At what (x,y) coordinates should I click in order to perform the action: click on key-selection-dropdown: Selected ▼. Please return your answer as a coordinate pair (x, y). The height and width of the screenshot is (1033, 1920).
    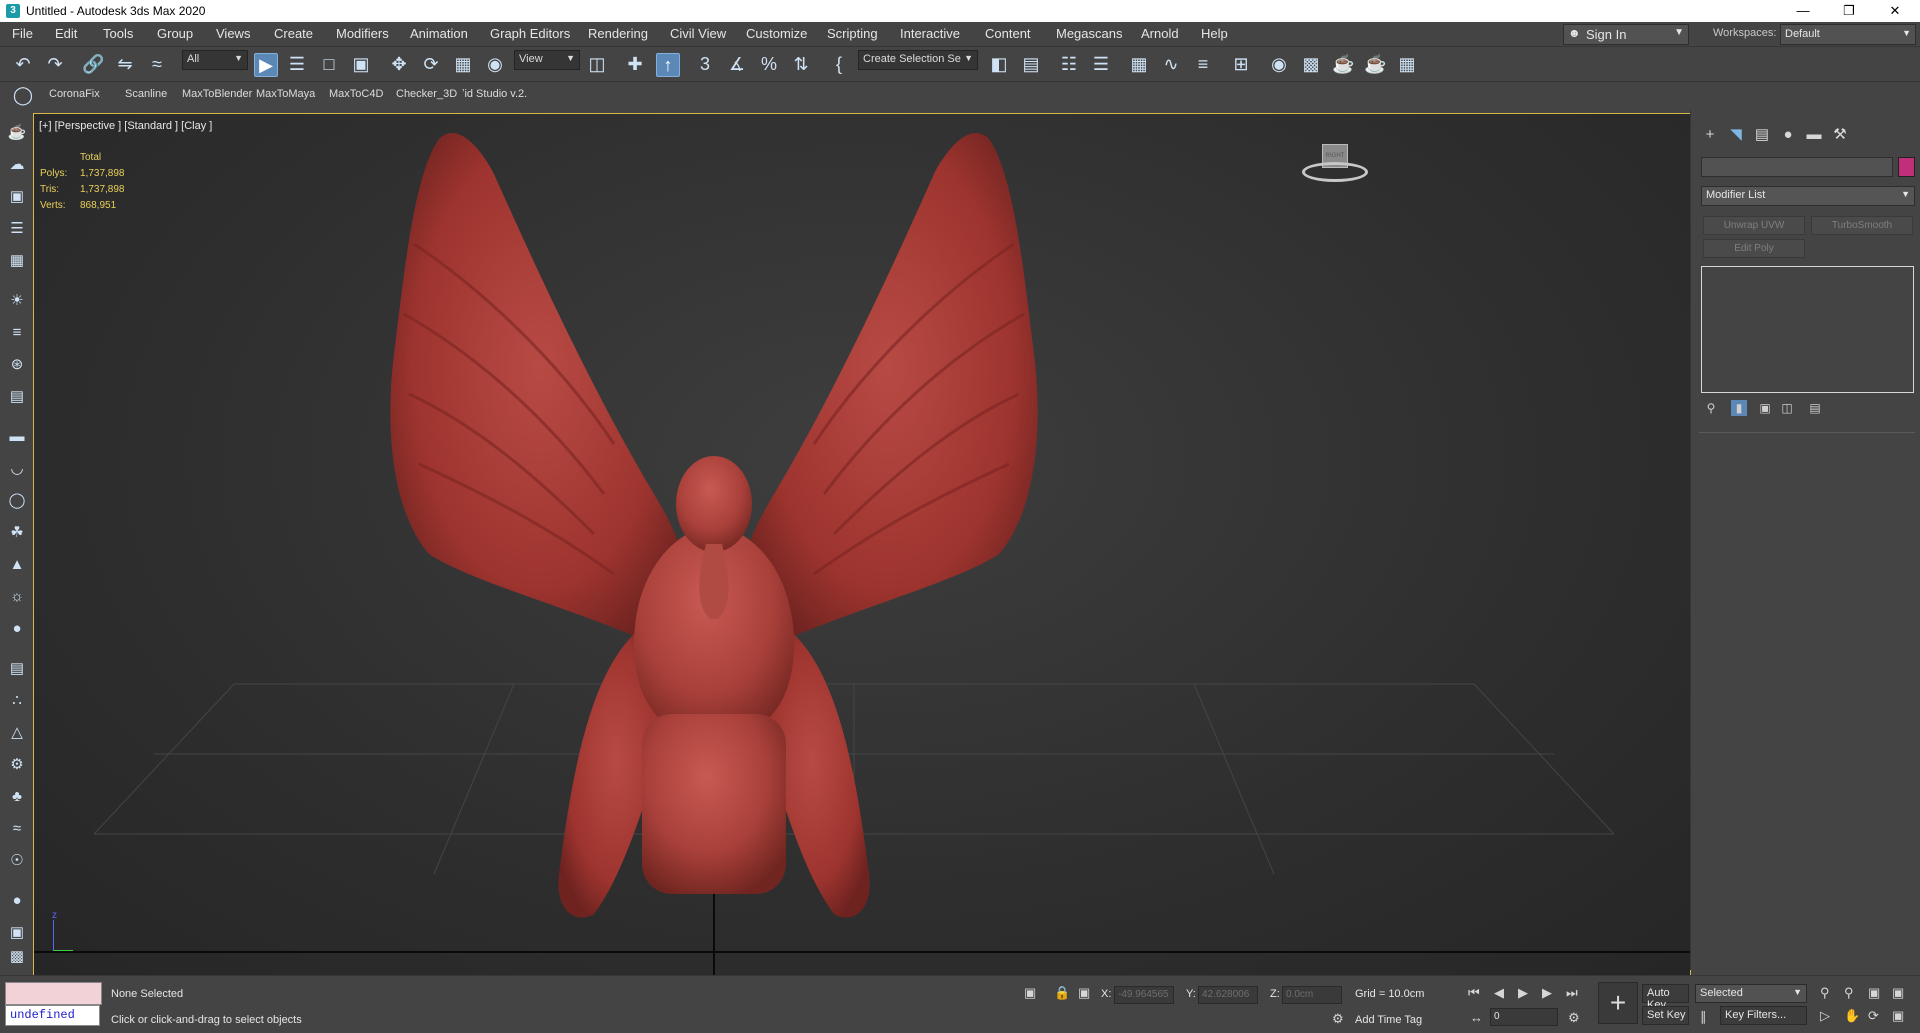
    Looking at the image, I should click on (1751, 993).